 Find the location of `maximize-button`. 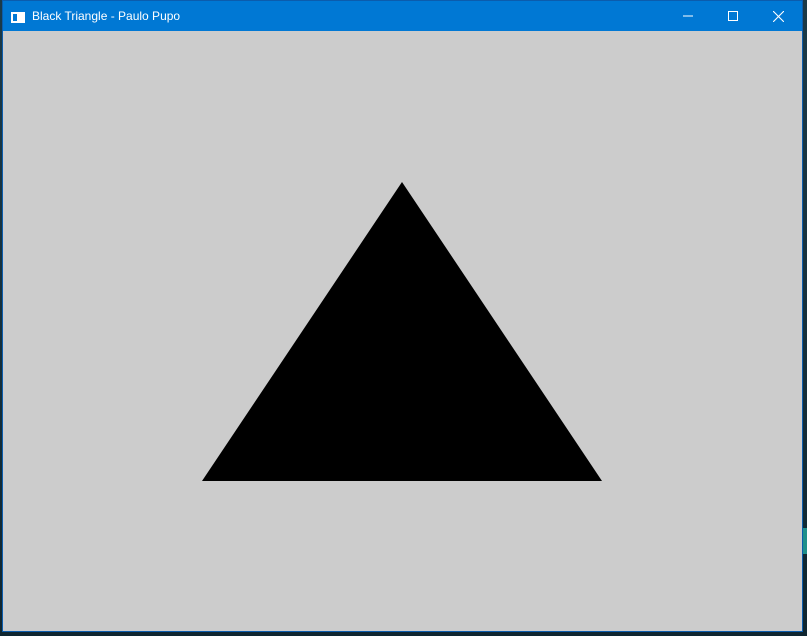

maximize-button is located at coordinates (733, 16).